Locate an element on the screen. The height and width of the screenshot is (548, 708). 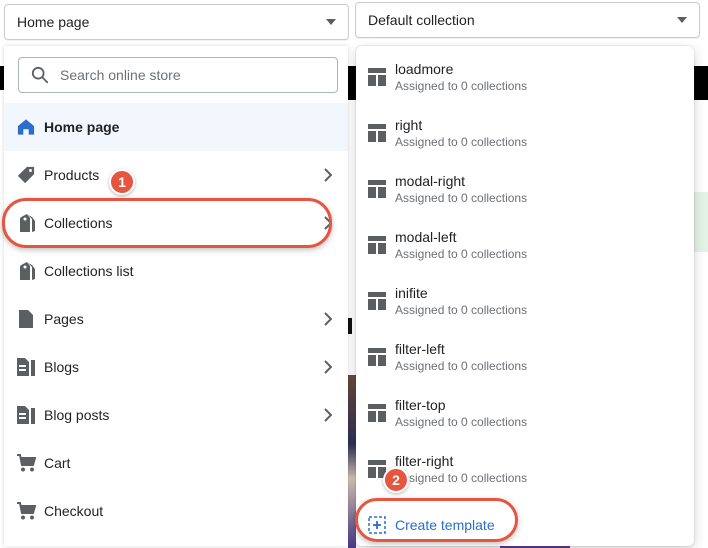
background-highlight-strip is located at coordinates (701, 222).